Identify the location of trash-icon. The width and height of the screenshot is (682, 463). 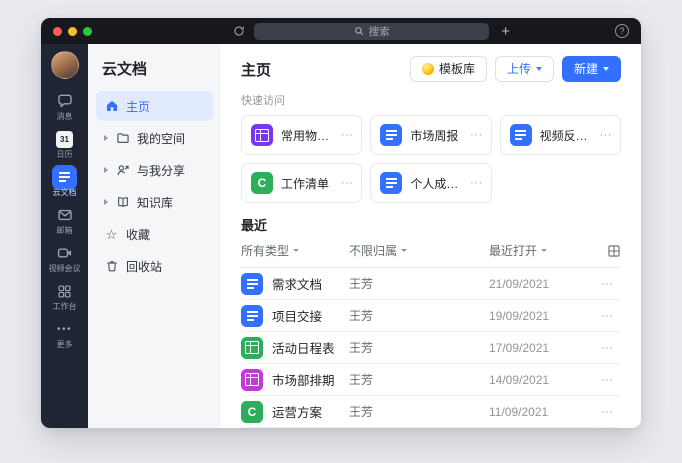
(111, 266).